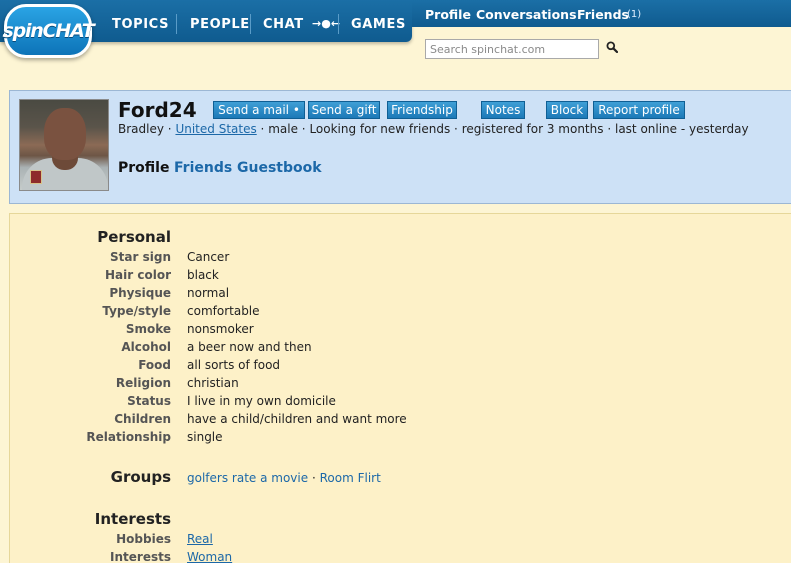 This screenshot has width=791, height=563. What do you see at coordinates (512, 49) in the screenshot?
I see `search-input` at bounding box center [512, 49].